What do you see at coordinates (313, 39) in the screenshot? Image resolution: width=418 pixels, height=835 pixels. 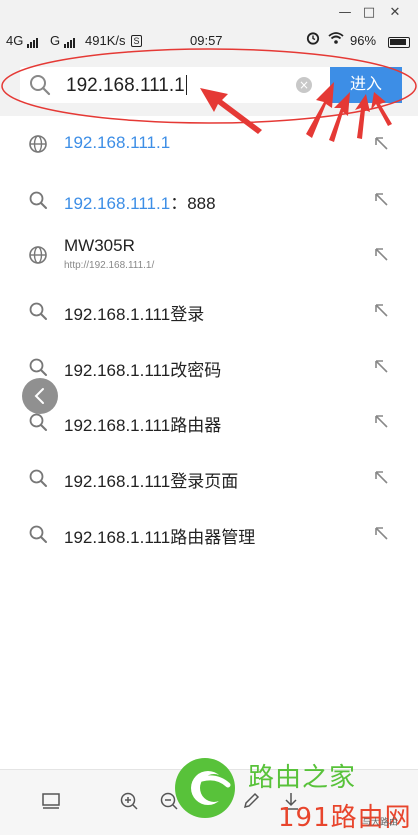 I see `alarm-icon` at bounding box center [313, 39].